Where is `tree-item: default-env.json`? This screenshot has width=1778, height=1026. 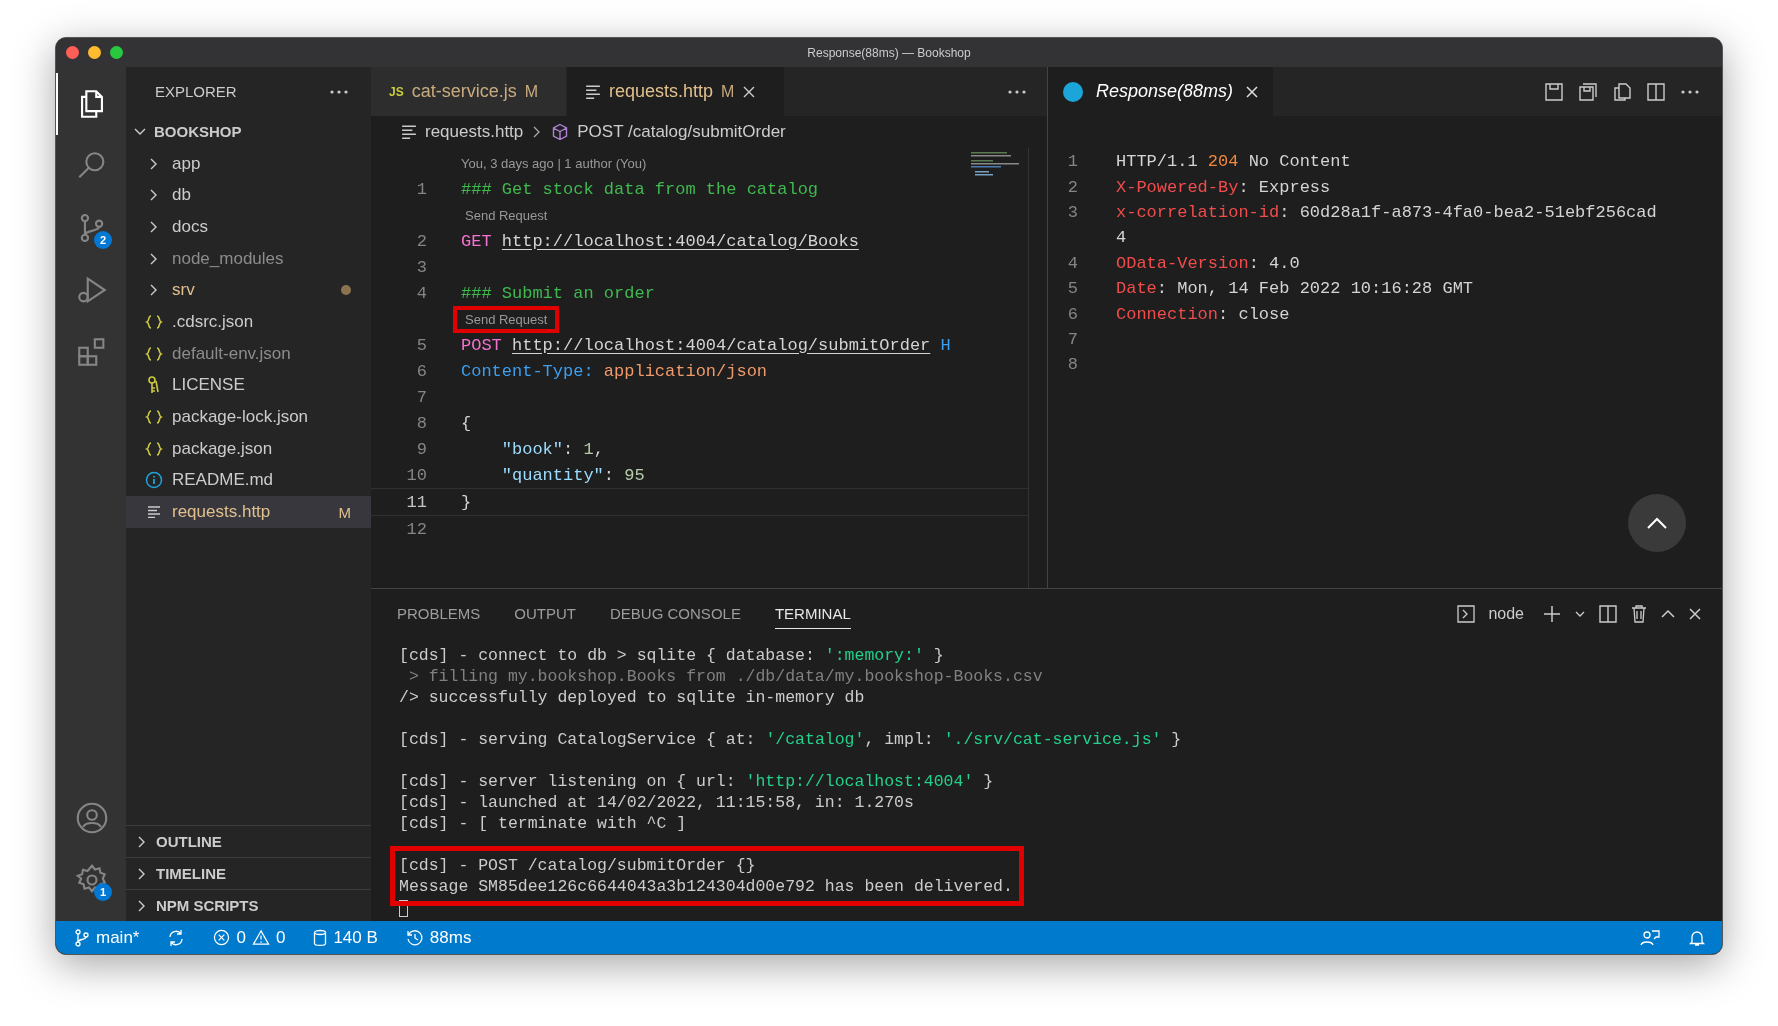 tree-item: default-env.json is located at coordinates (248, 353).